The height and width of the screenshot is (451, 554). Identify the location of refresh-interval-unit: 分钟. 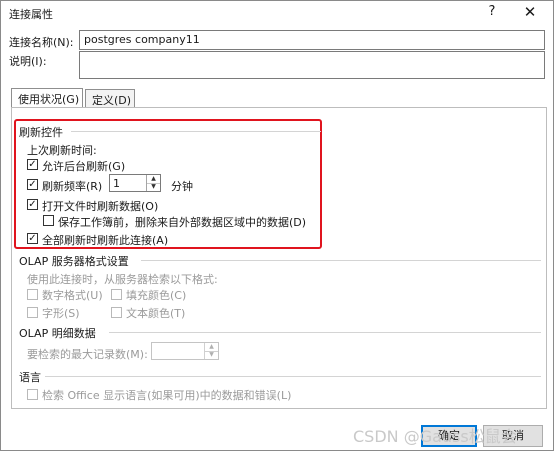
(182, 186).